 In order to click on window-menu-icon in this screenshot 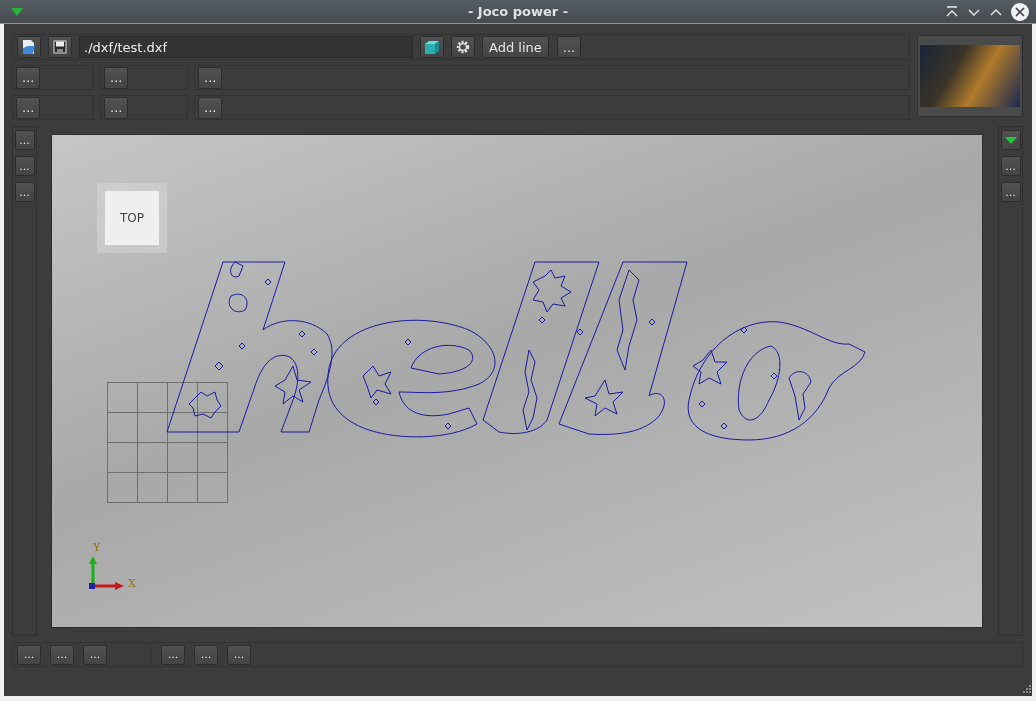, I will do `click(17, 11)`.